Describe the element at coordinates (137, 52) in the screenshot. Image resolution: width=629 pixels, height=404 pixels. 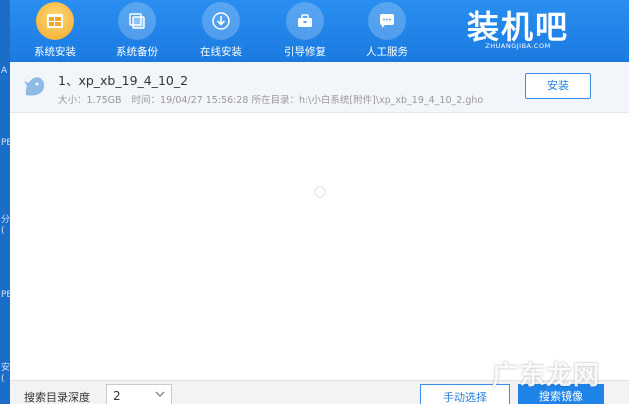
I see `nav-label: 系统备份` at that location.